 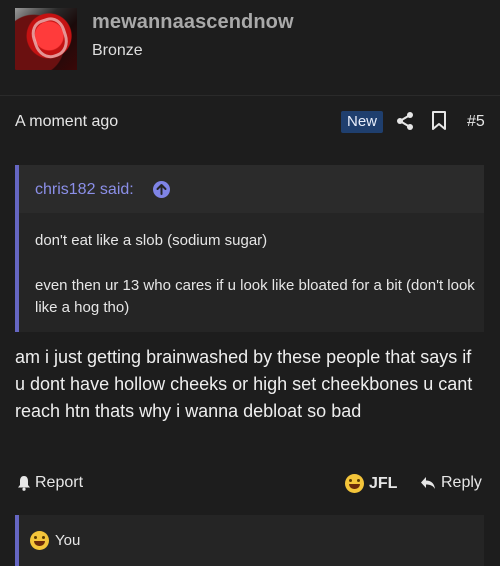 I want to click on reactions-label: You, so click(x=68, y=540).